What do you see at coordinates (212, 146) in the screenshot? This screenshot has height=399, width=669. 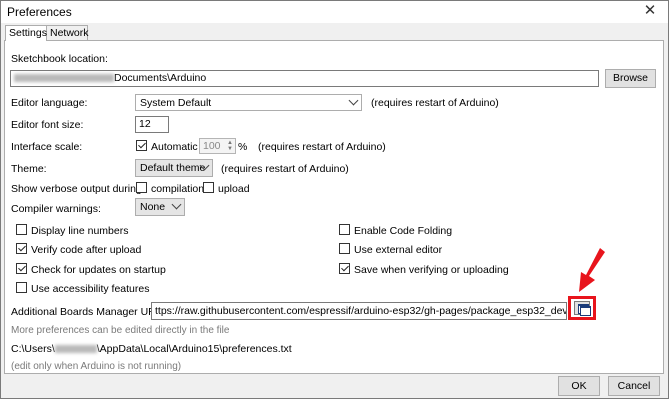 I see `interface-scale-value: 100` at bounding box center [212, 146].